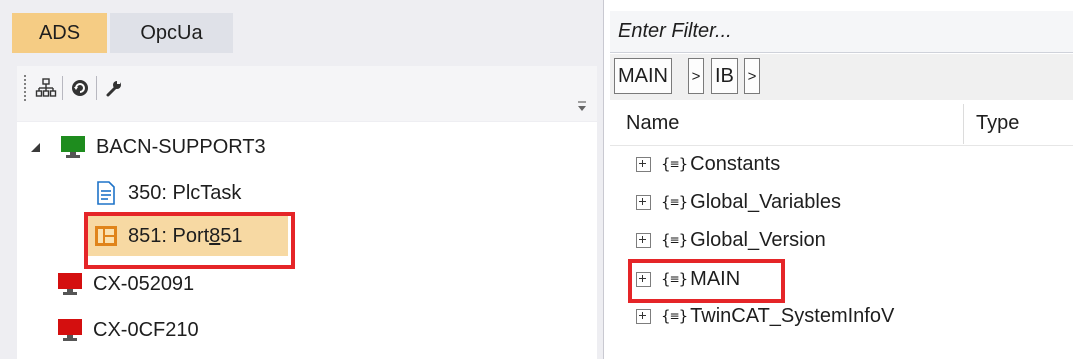 The width and height of the screenshot is (1073, 359). What do you see at coordinates (997, 123) in the screenshot?
I see `column-header-type: Type` at bounding box center [997, 123].